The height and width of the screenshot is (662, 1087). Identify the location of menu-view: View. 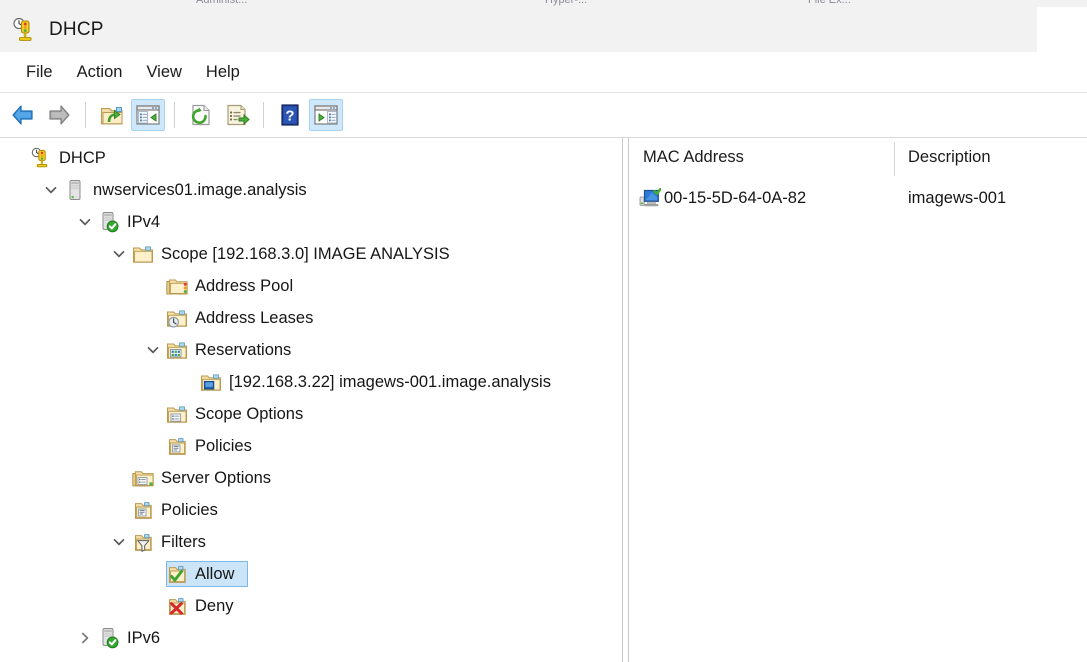
(163, 72).